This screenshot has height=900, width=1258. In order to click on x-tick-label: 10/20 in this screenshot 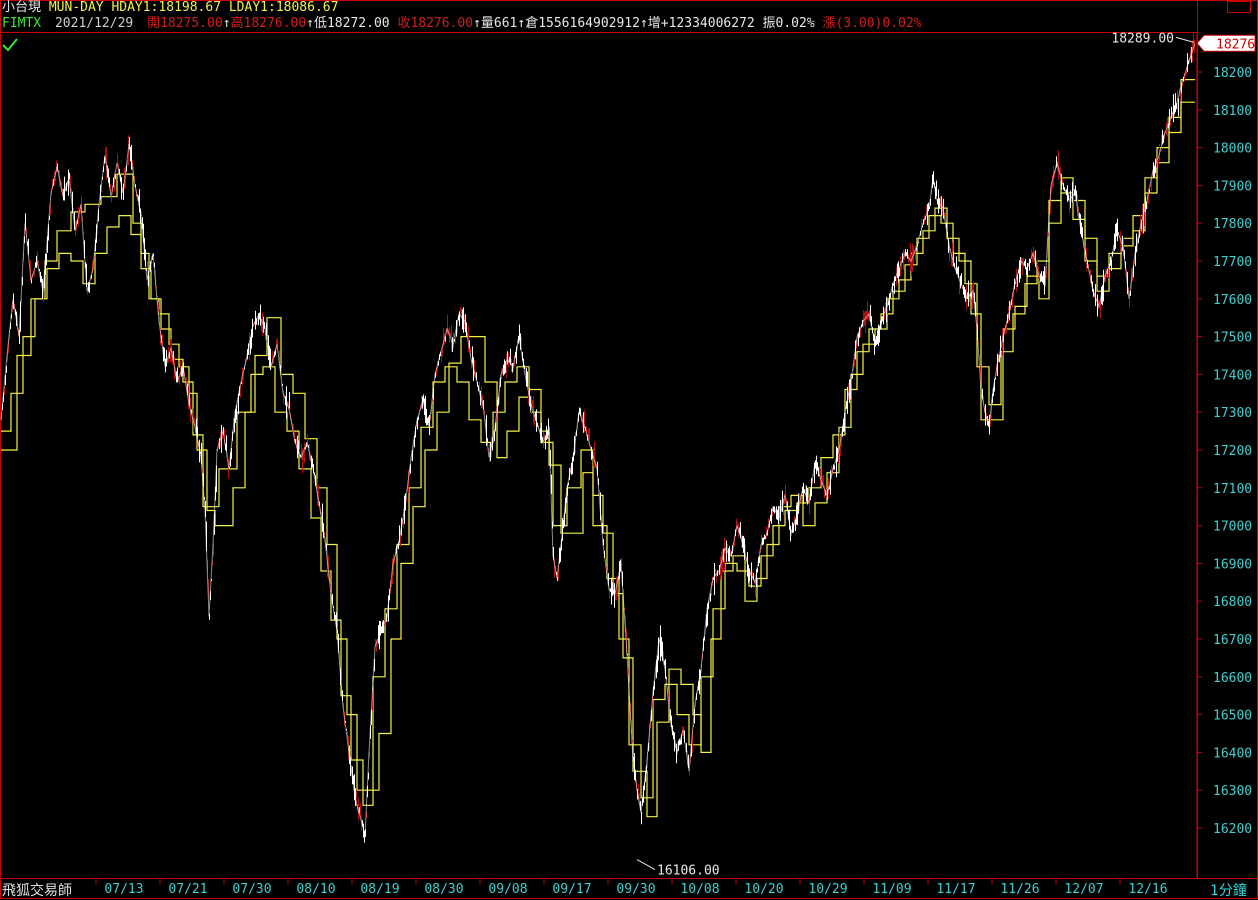, I will do `click(763, 889)`.